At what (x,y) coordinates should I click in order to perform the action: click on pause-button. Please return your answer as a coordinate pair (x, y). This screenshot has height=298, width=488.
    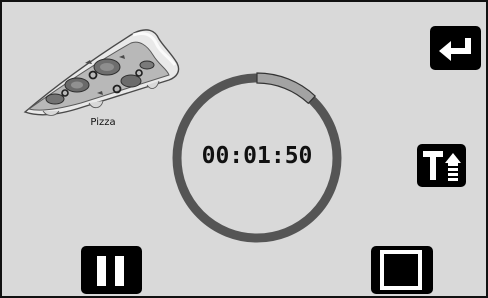
    Looking at the image, I should click on (111, 270).